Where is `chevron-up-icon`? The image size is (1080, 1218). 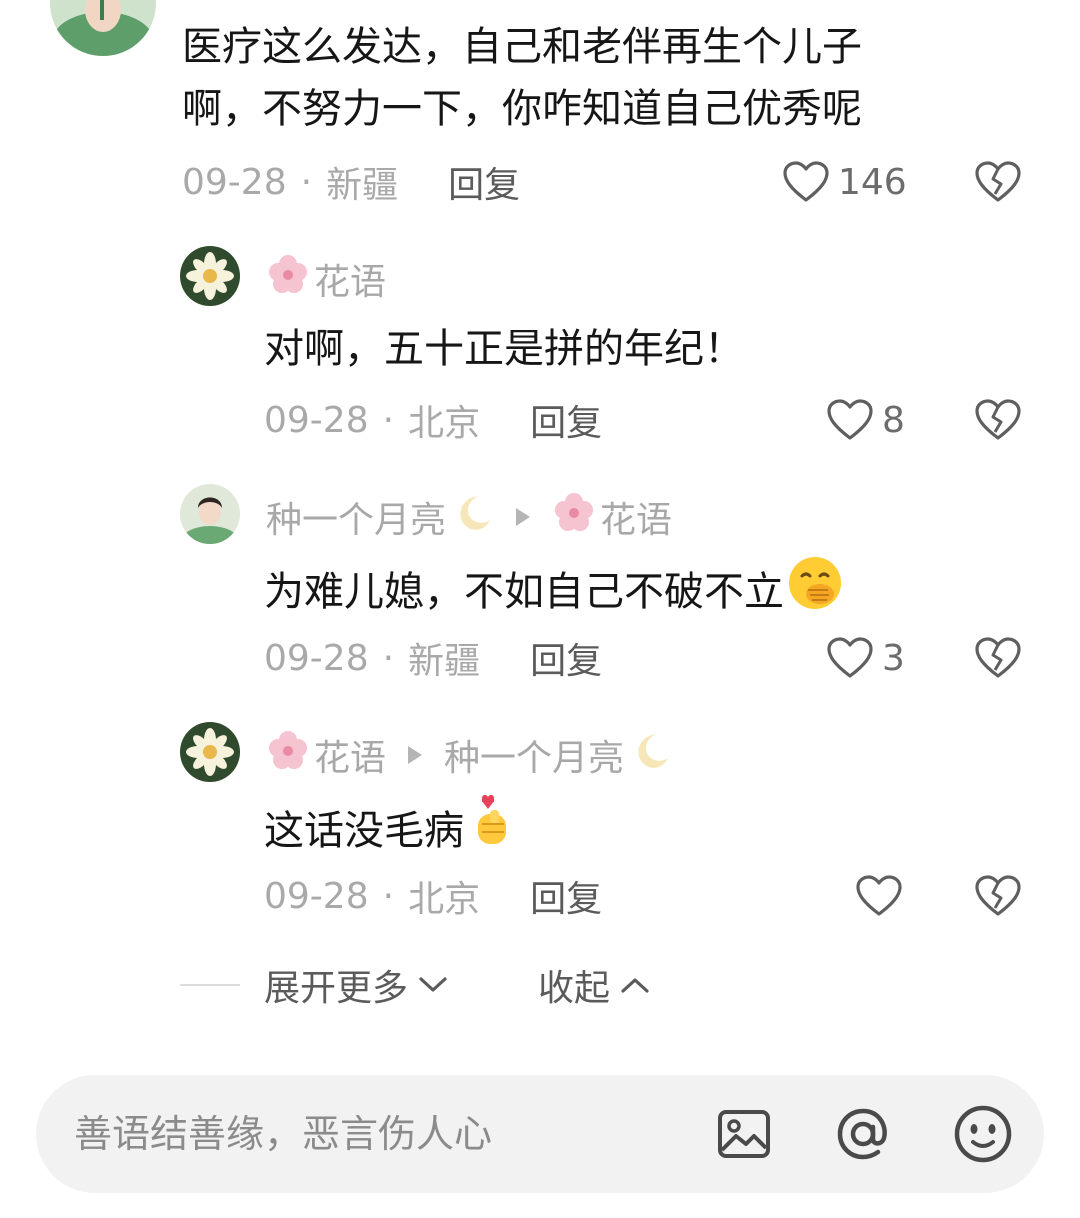
chevron-up-icon is located at coordinates (635, 985).